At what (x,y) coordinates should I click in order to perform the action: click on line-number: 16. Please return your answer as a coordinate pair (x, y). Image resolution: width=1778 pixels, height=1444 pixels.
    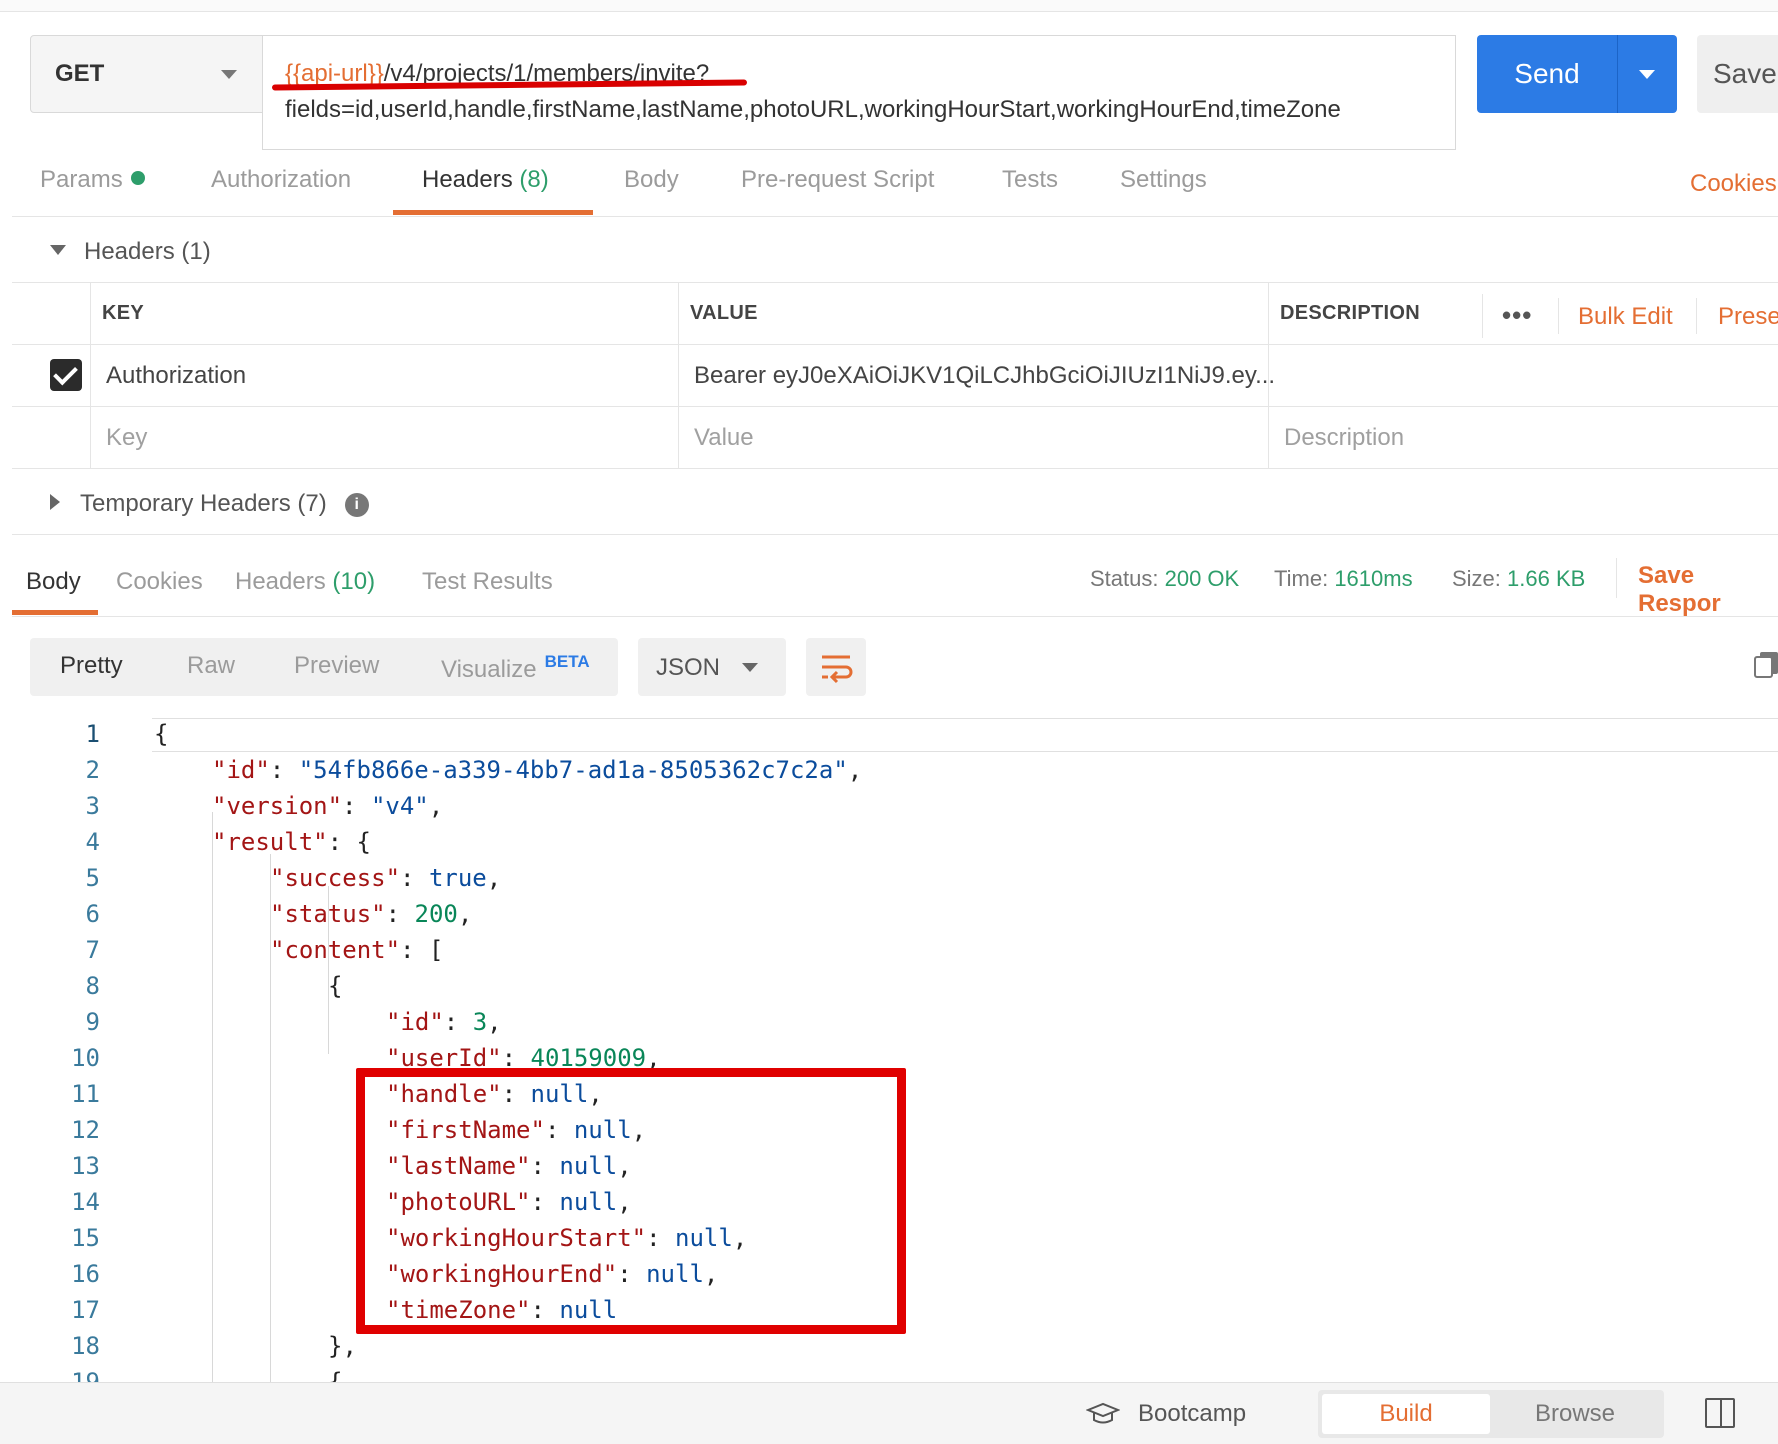
    Looking at the image, I should click on (85, 1274).